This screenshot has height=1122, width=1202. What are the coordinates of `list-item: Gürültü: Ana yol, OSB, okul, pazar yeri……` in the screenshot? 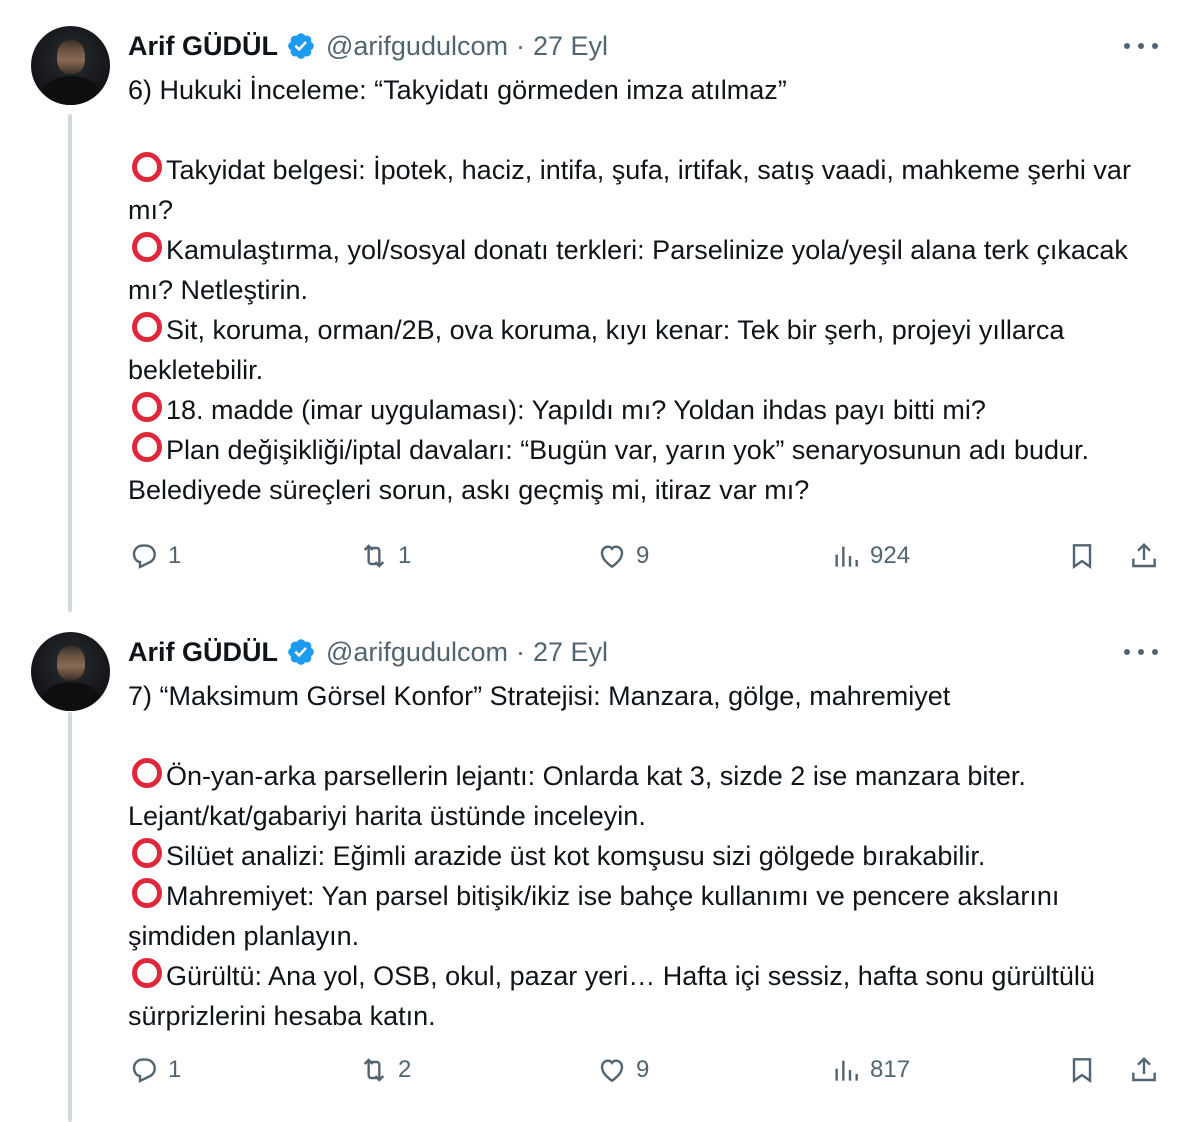 It's located at (648, 996).